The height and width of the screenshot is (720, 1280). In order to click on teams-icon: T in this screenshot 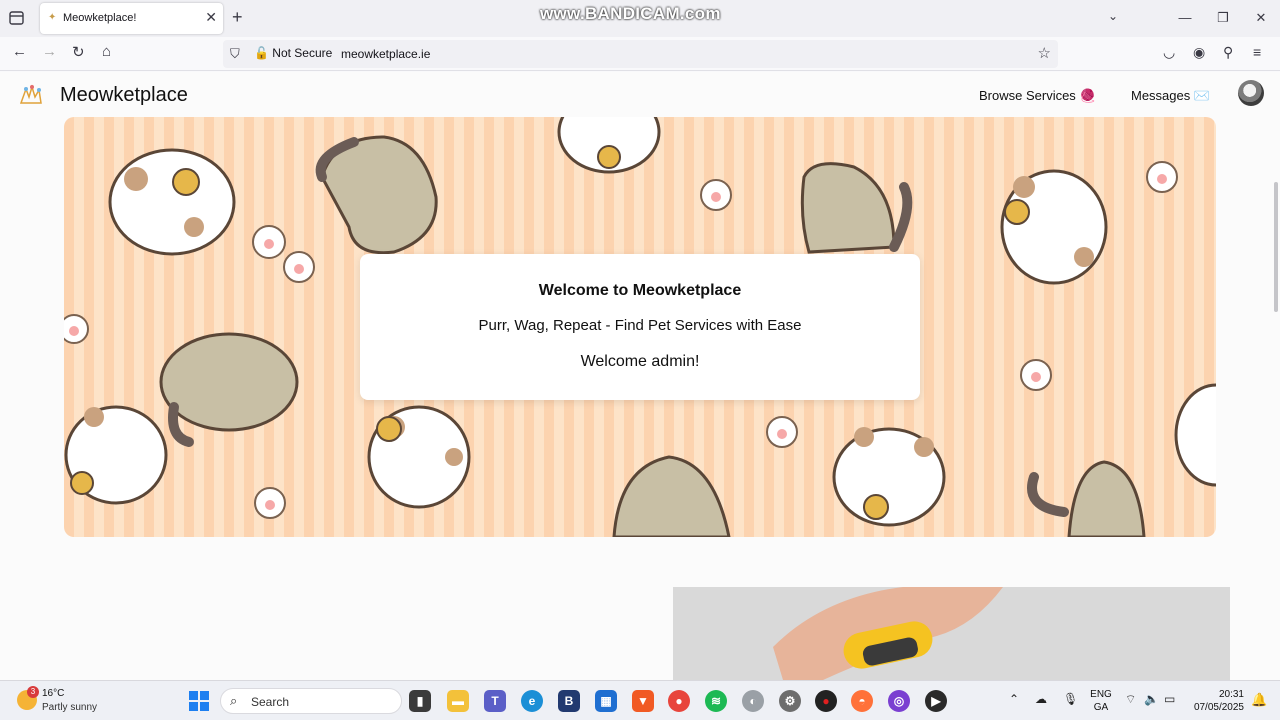, I will do `click(495, 701)`.